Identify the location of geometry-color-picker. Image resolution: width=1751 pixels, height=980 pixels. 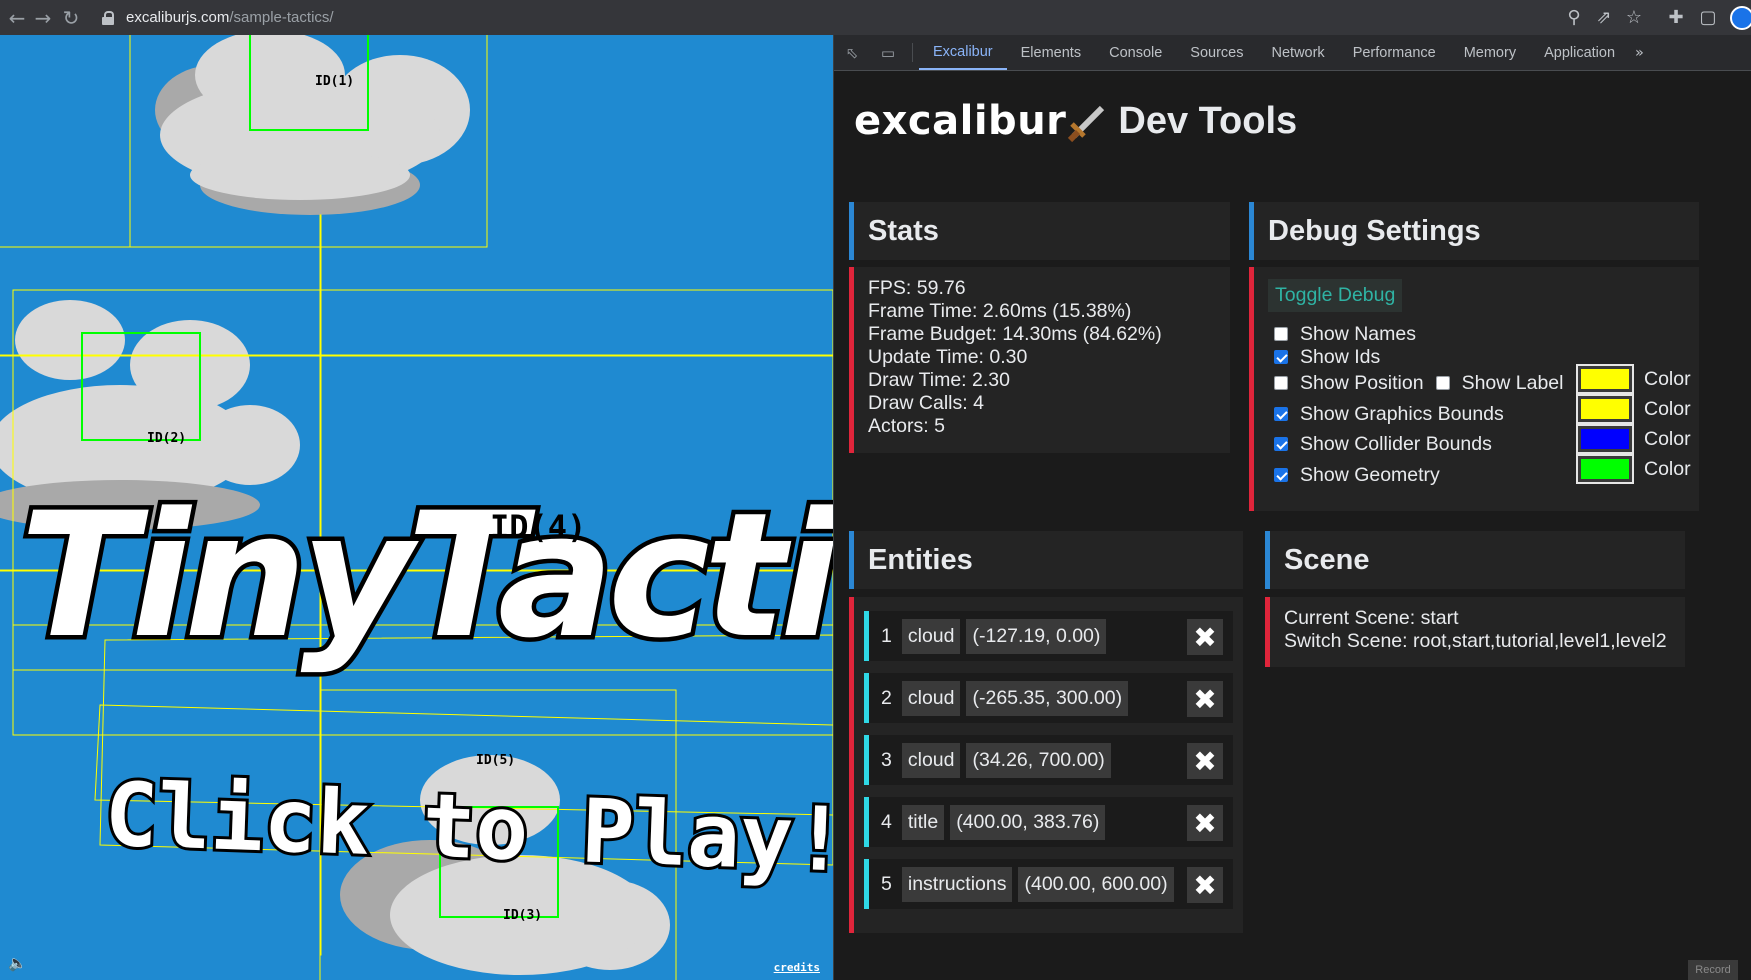
(1605, 469).